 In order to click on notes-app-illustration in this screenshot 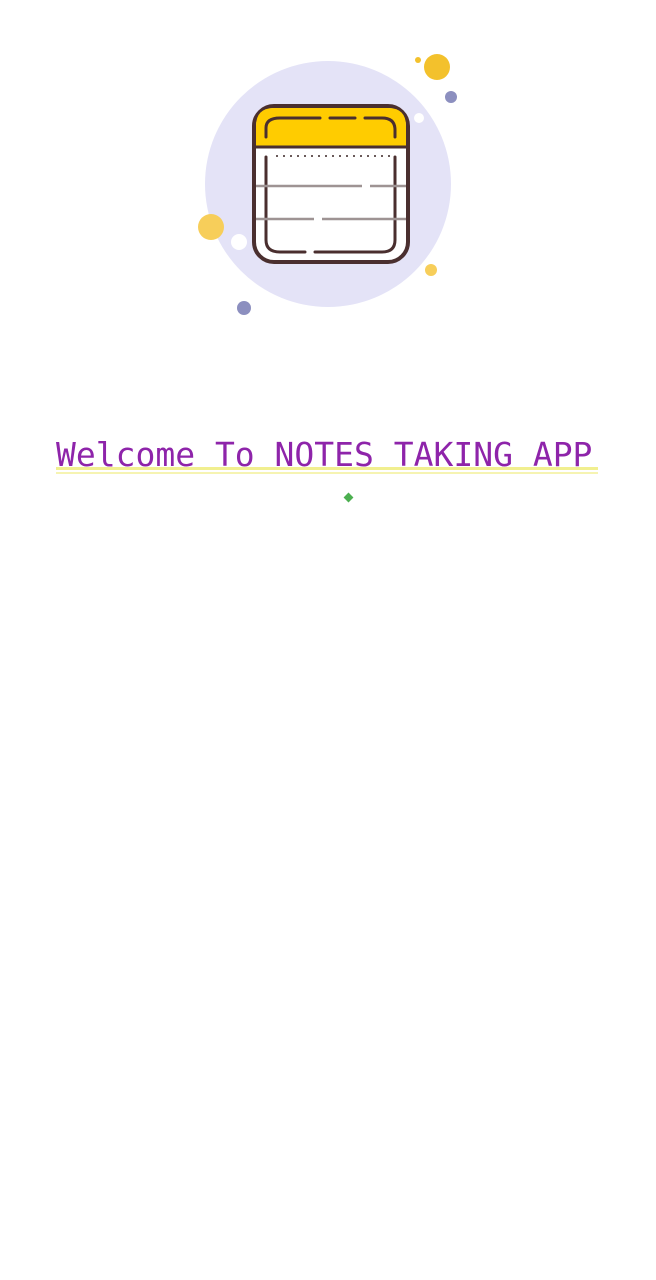, I will do `click(327, 184)`.